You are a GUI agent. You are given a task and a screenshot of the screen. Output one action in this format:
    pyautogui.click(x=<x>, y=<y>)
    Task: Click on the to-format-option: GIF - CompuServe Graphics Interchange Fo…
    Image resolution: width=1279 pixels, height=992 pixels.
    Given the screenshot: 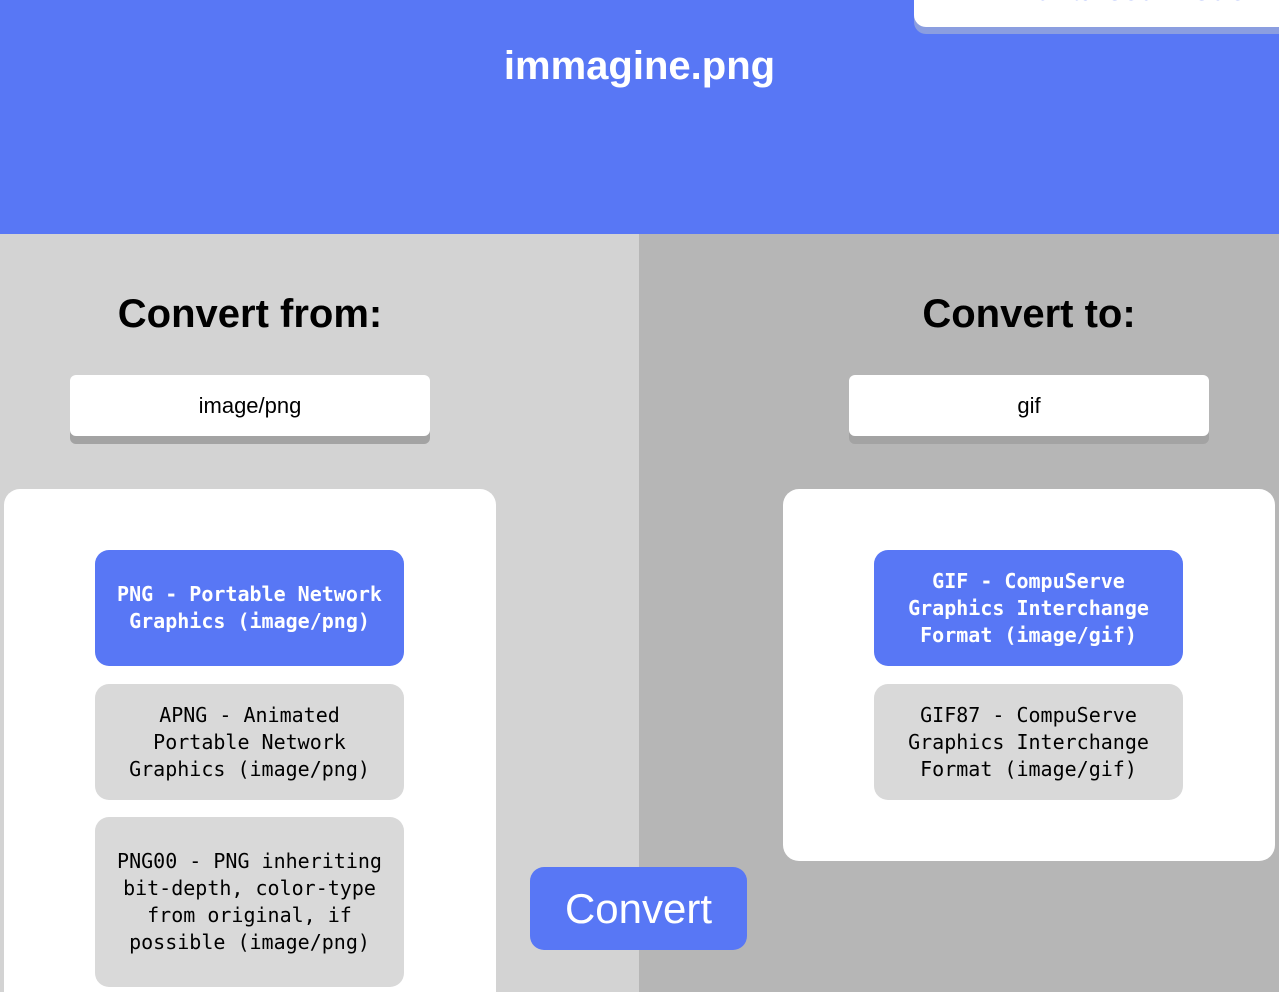 What is the action you would take?
    pyautogui.click(x=1028, y=608)
    